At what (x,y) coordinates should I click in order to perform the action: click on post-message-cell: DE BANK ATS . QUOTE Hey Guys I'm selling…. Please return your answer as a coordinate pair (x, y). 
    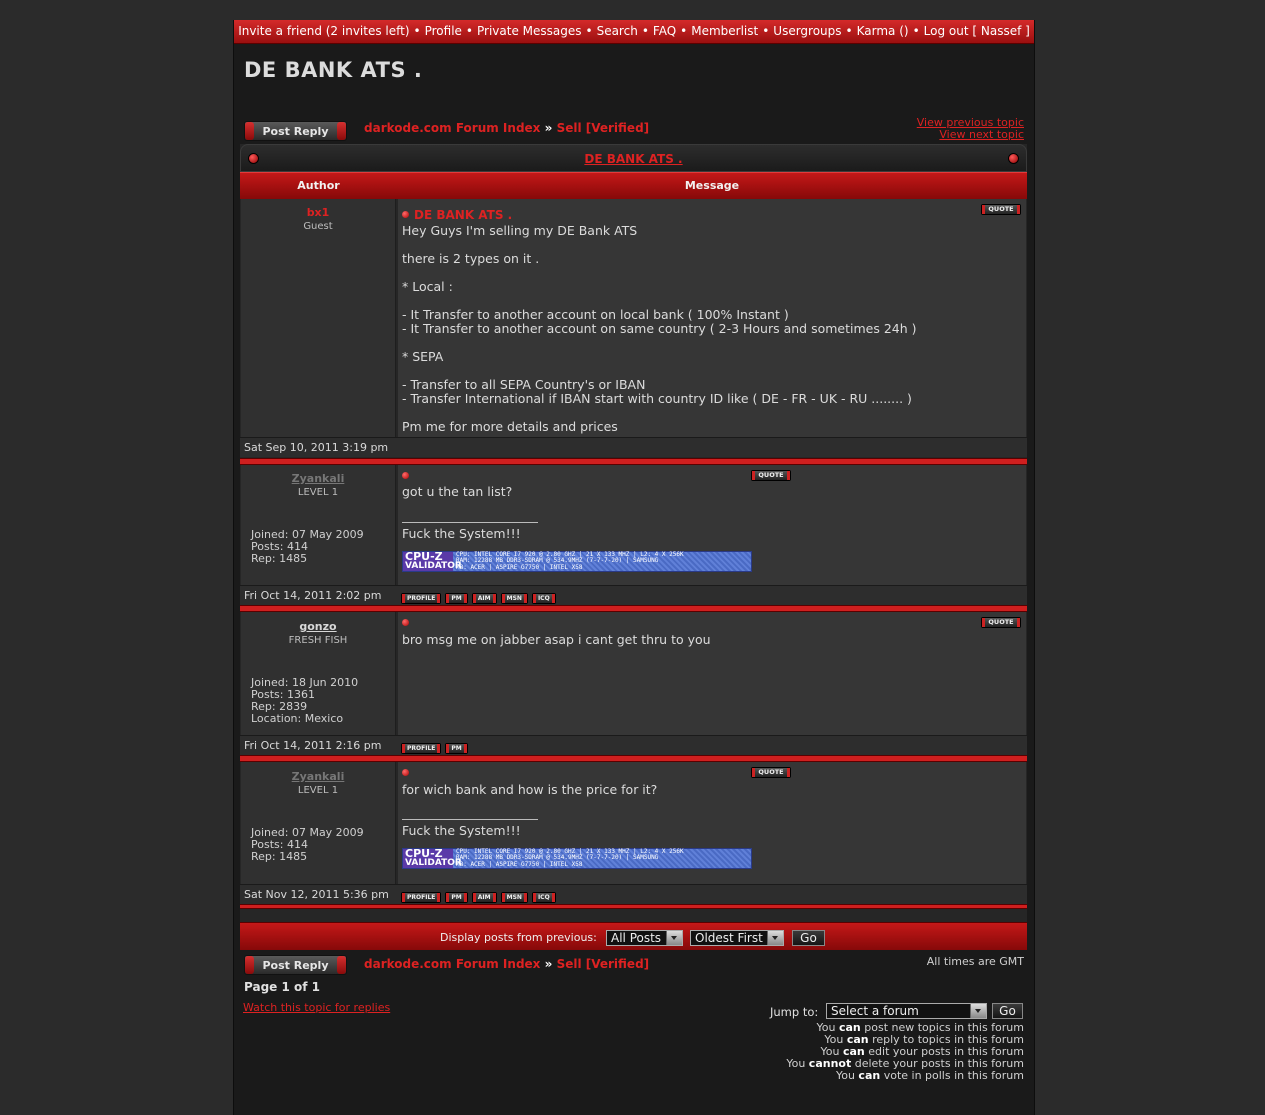
    Looking at the image, I should click on (712, 318).